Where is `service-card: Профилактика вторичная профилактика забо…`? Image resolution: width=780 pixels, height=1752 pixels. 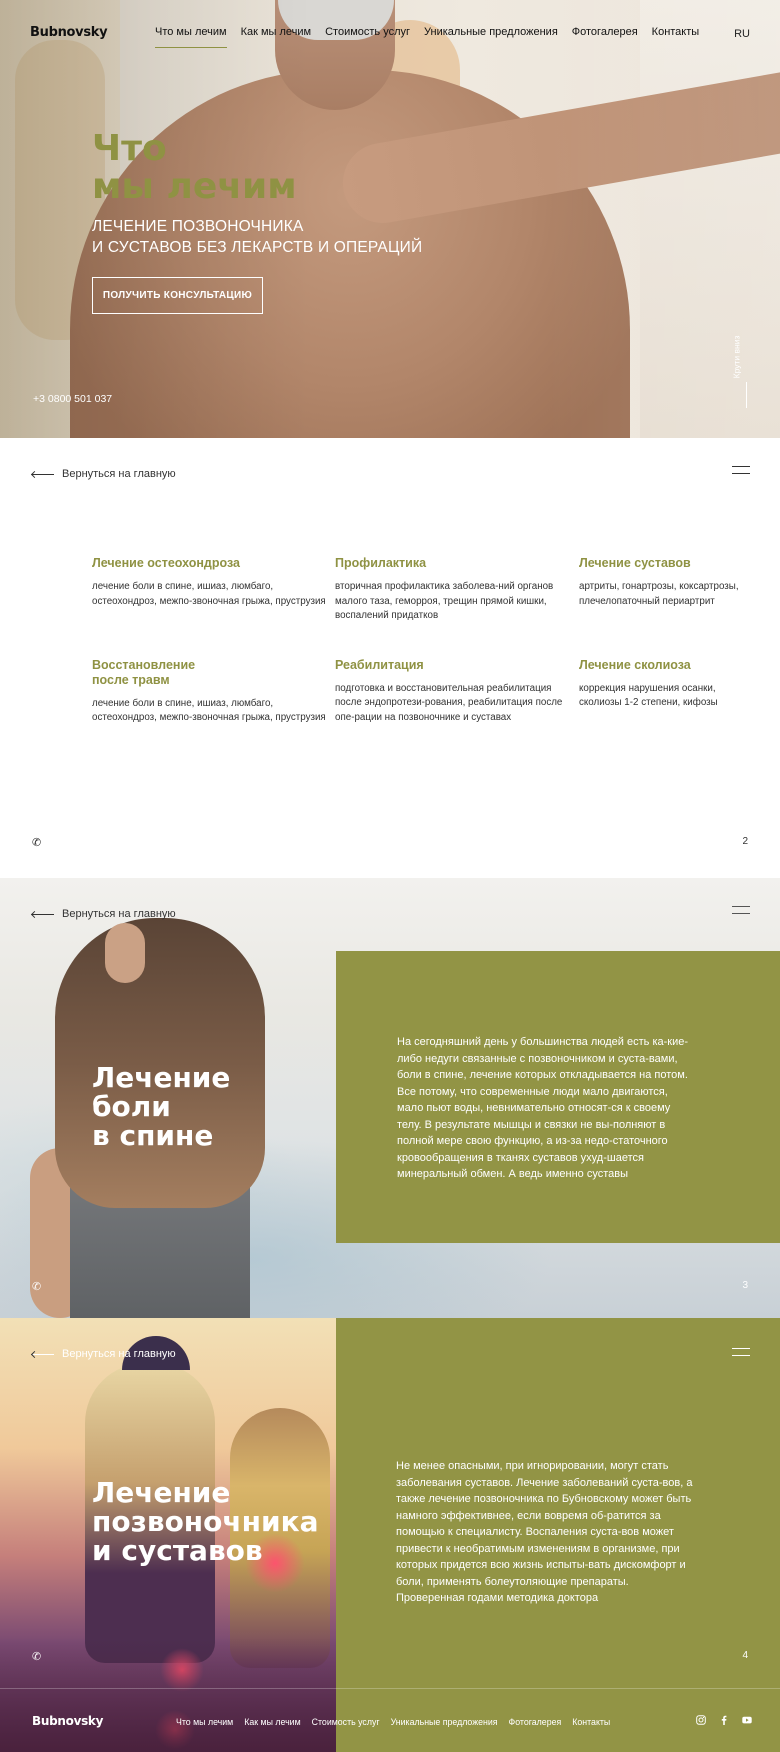 service-card: Профилактика вторичная профилактика забо… is located at coordinates (457, 590).